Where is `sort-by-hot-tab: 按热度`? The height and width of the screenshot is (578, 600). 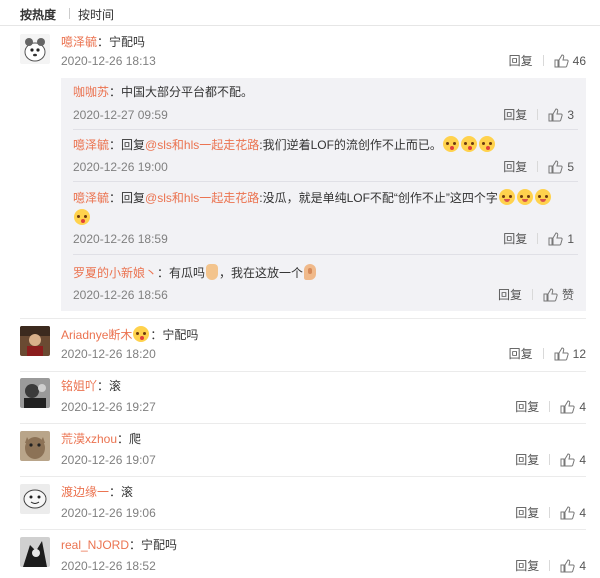 sort-by-hot-tab: 按热度 is located at coordinates (38, 14).